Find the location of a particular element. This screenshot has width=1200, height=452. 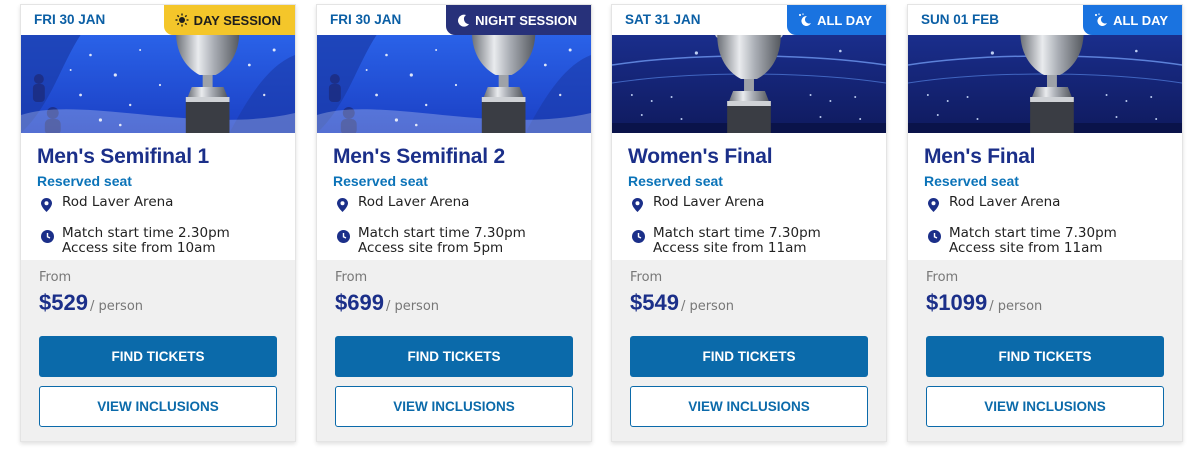

event-date: SAT 31 JAN is located at coordinates (663, 19).